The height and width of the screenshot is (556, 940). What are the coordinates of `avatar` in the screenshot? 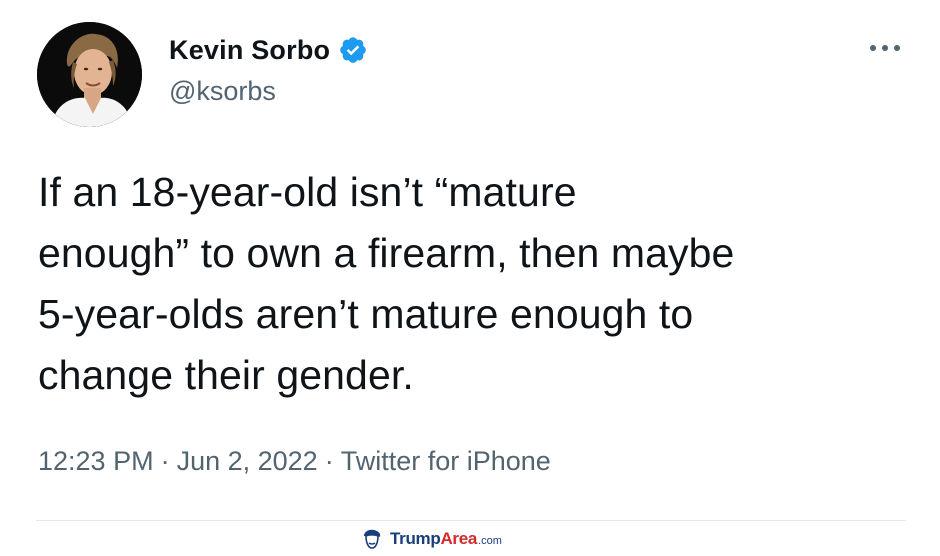 It's located at (89, 74).